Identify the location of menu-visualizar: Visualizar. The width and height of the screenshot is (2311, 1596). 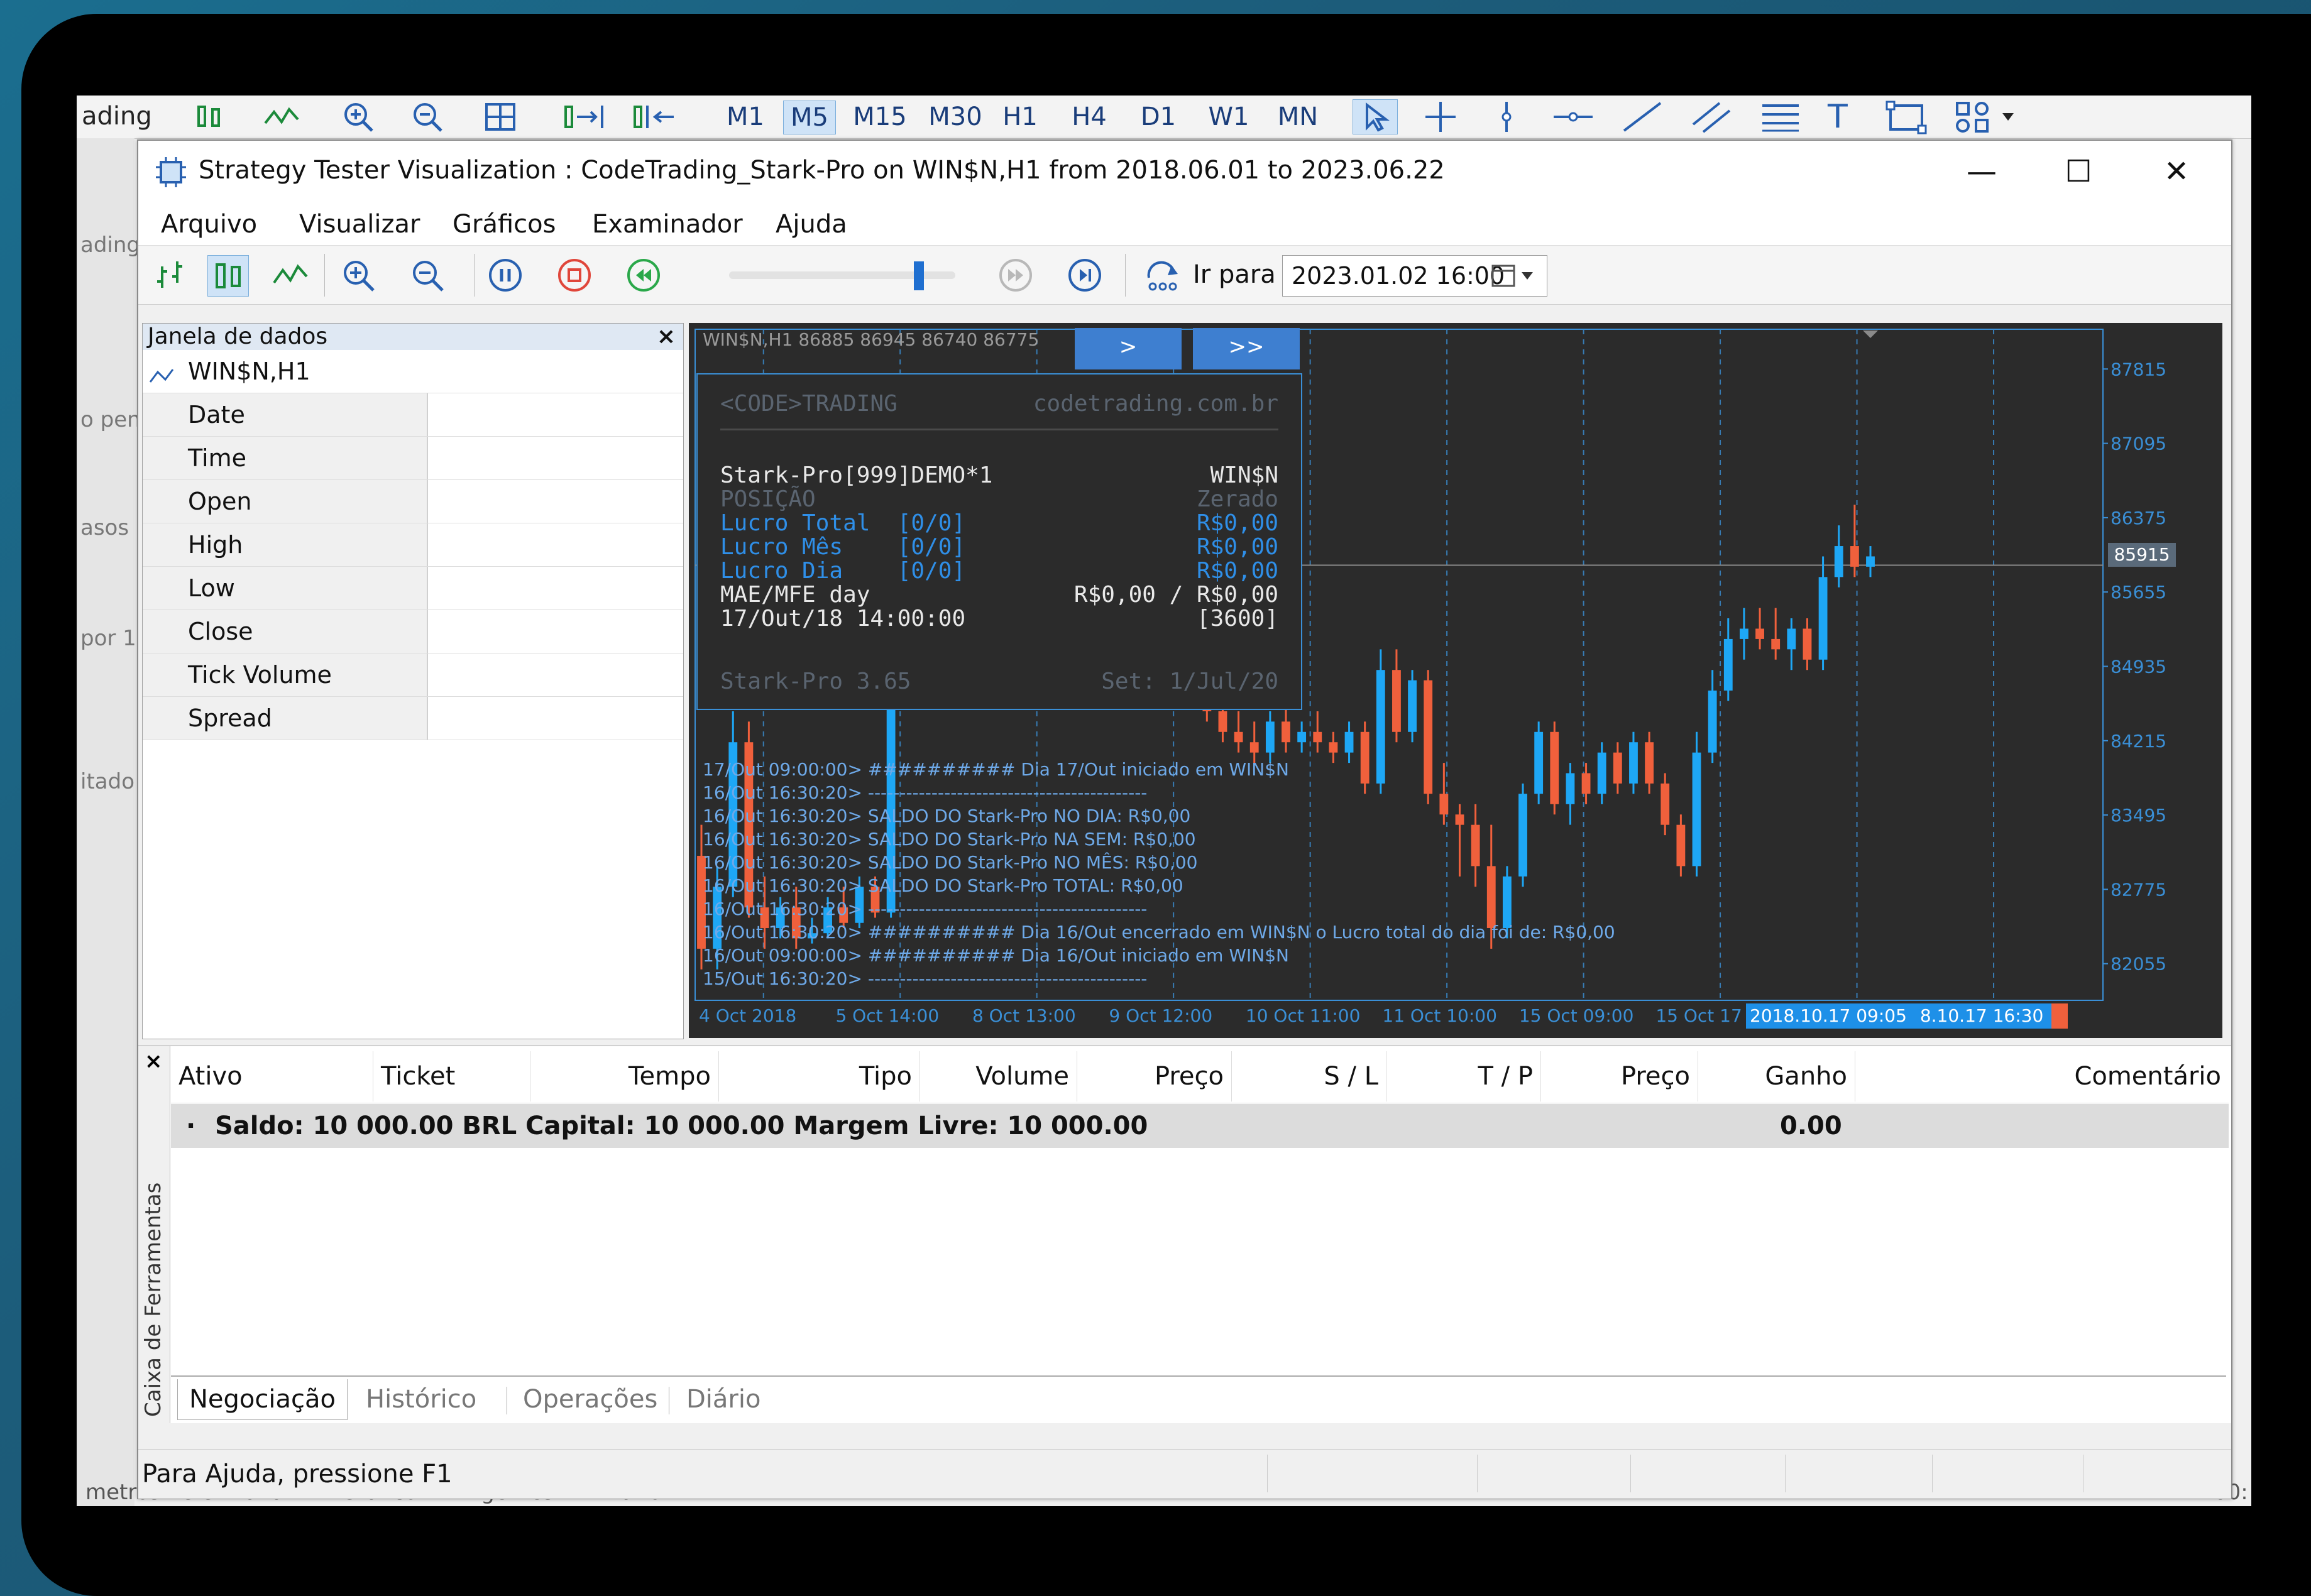
(359, 224).